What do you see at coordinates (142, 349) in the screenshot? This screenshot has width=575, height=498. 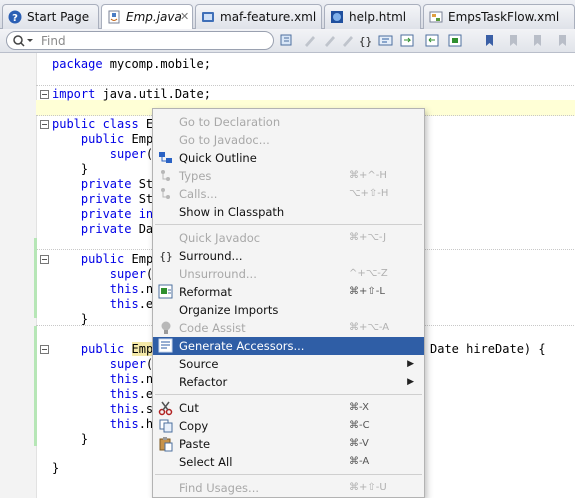 I see `matched-identifier: Emp` at bounding box center [142, 349].